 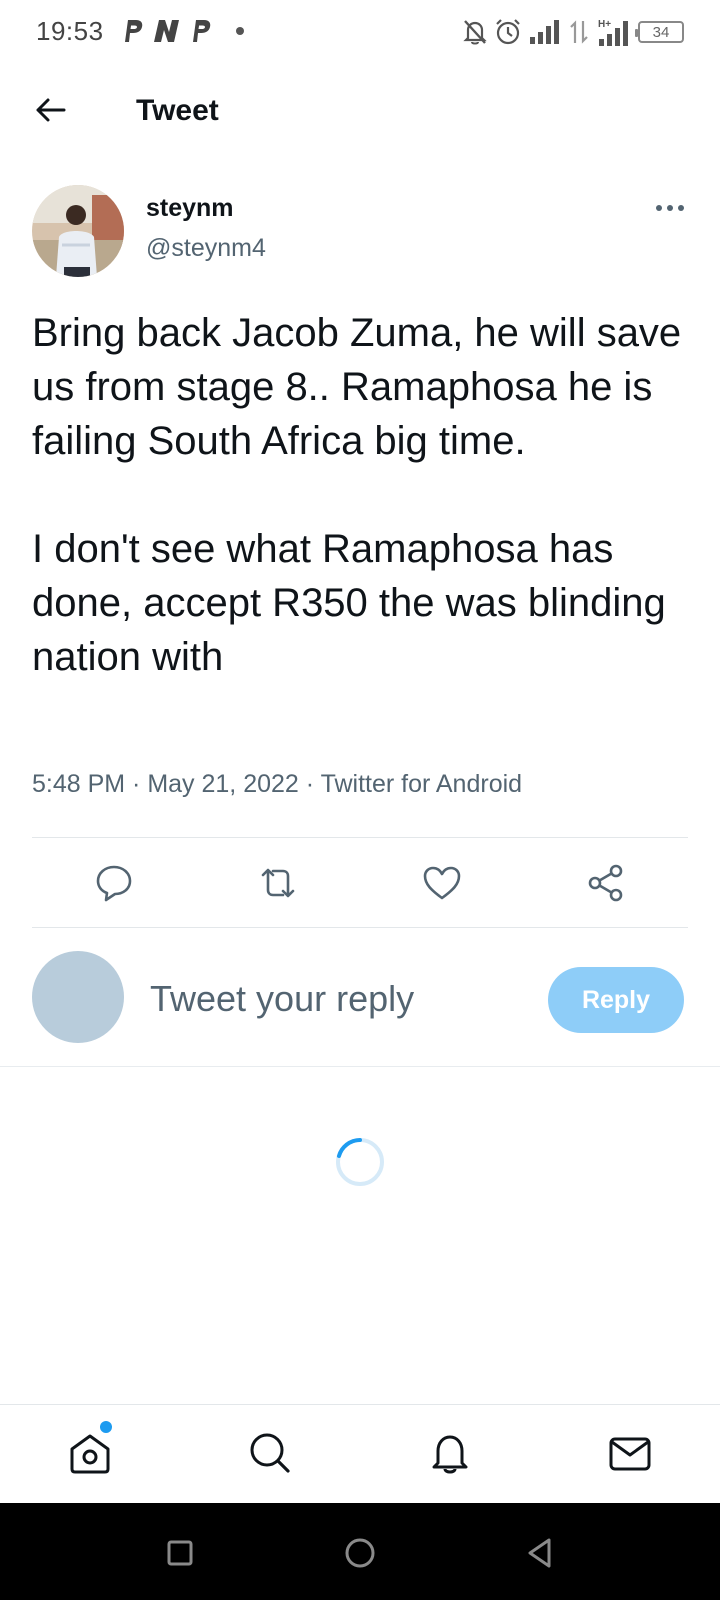 I want to click on status-bar: 19:53 H+ 34, so click(x=360, y=32).